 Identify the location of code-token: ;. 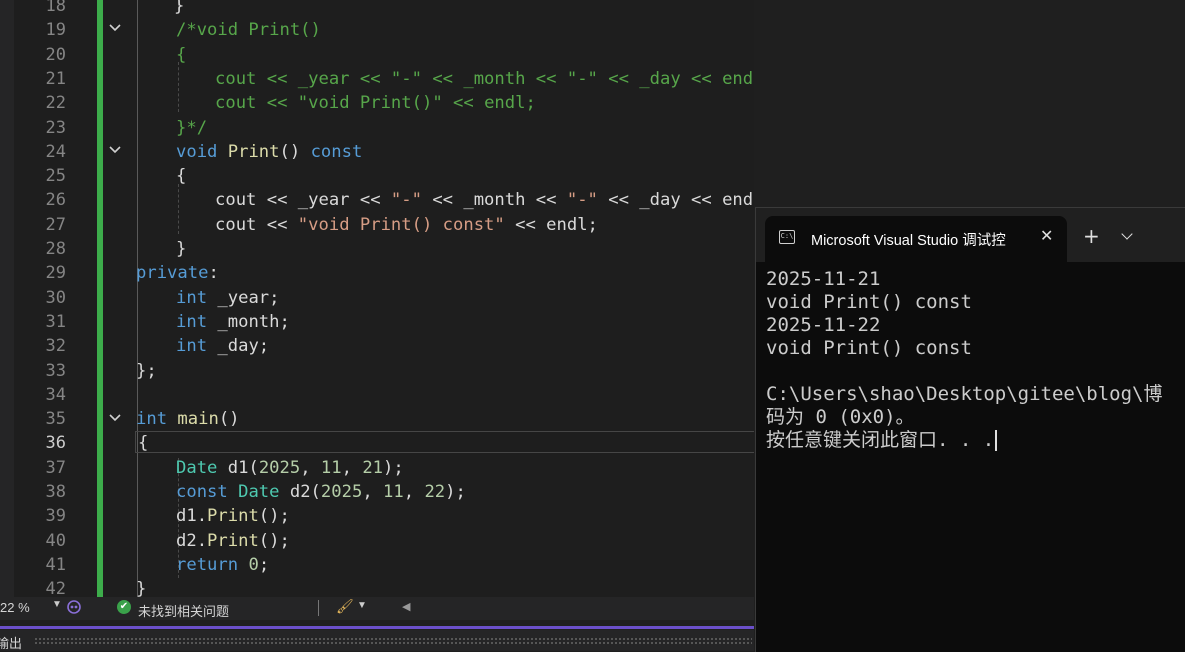
(264, 564).